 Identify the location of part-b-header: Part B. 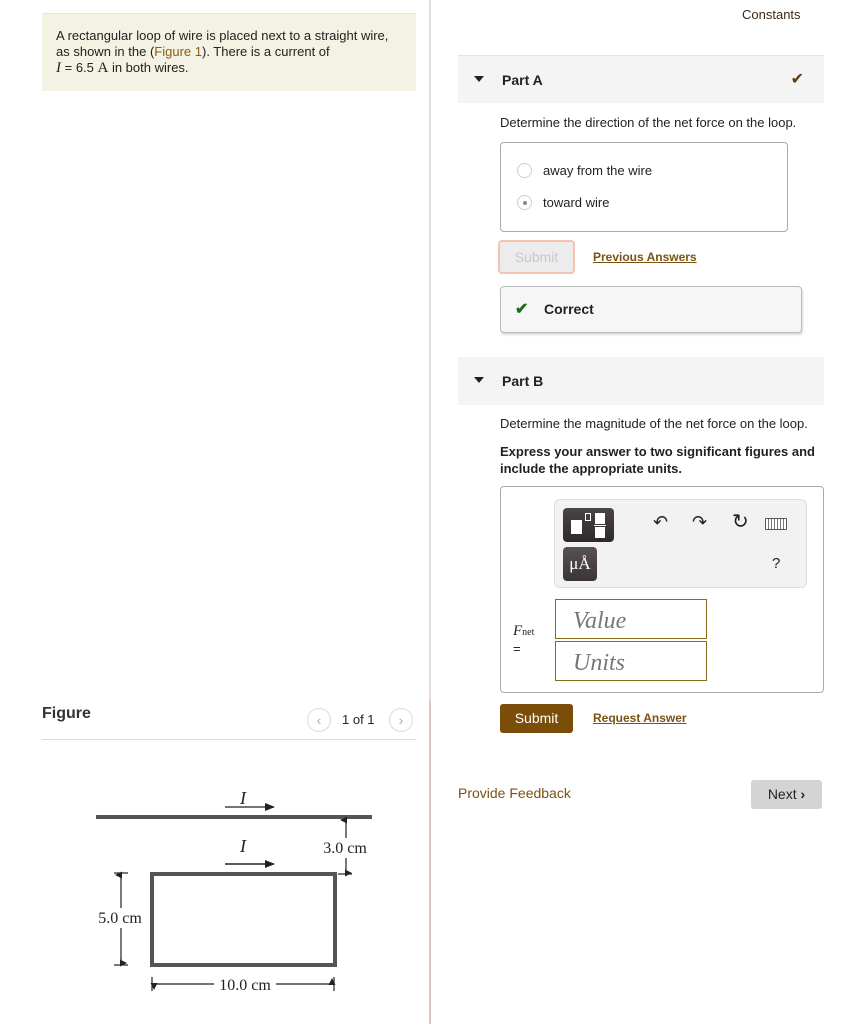
(641, 381).